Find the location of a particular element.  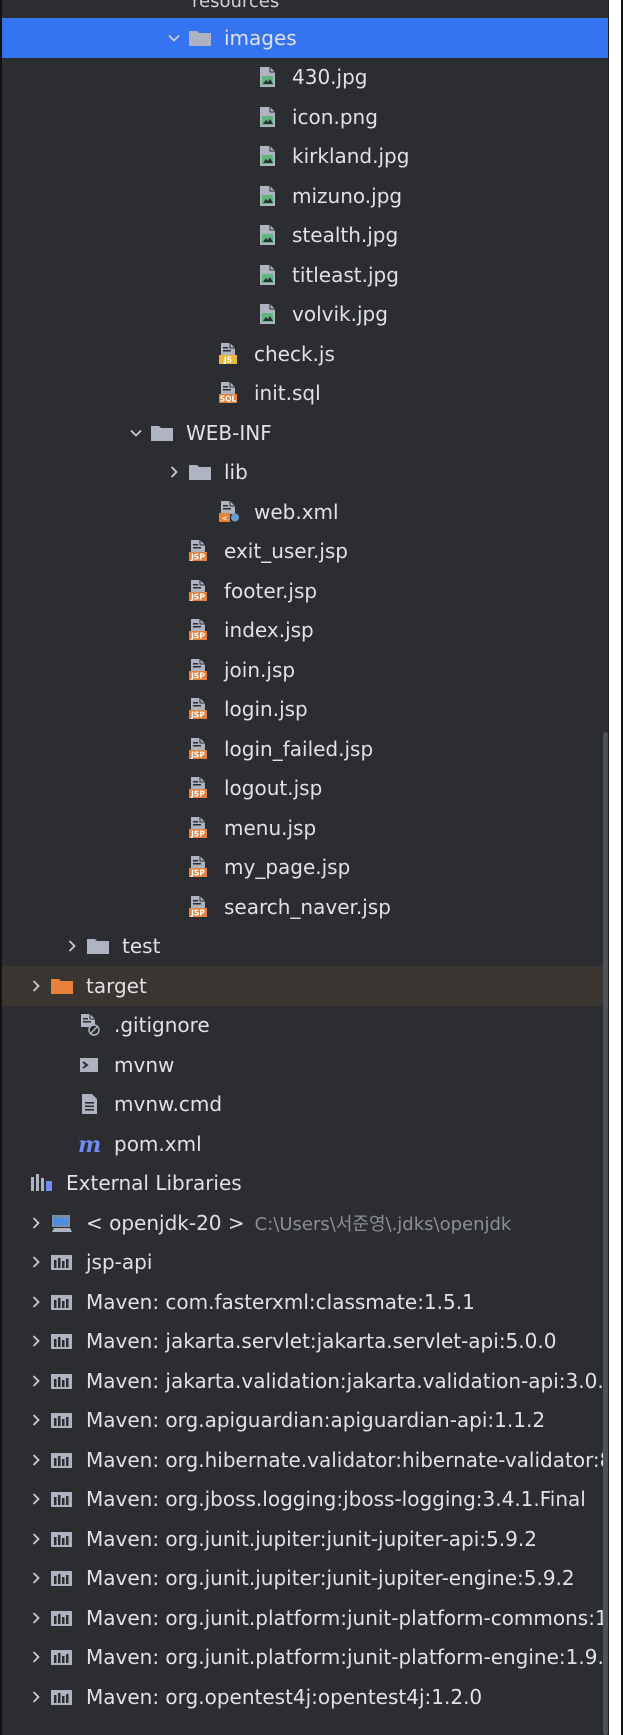

tree-item-join-jsp: JSP join.jsp is located at coordinates (306, 670).